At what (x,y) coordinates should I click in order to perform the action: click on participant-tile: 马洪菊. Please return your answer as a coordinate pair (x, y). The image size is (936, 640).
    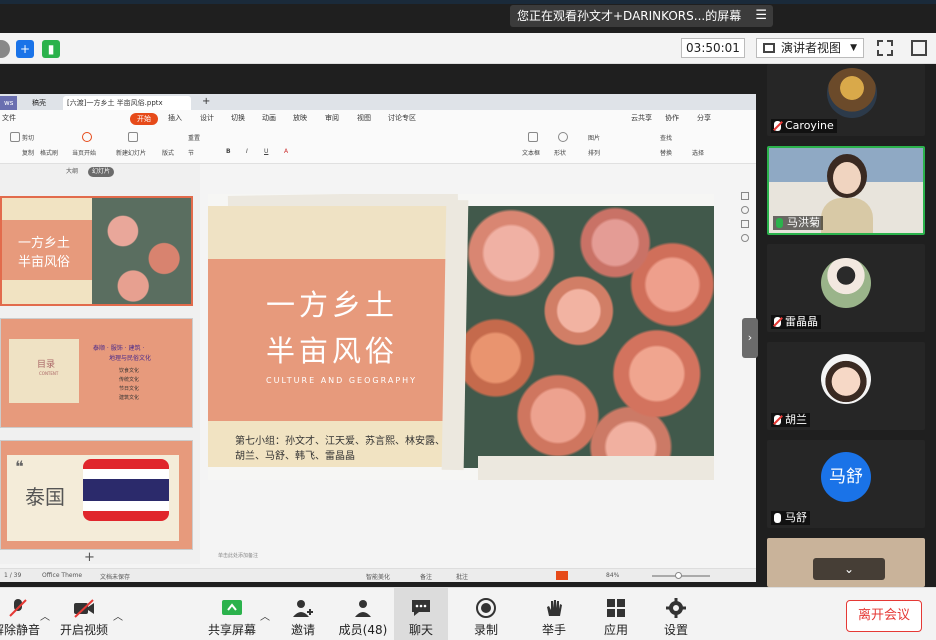
    Looking at the image, I should click on (846, 190).